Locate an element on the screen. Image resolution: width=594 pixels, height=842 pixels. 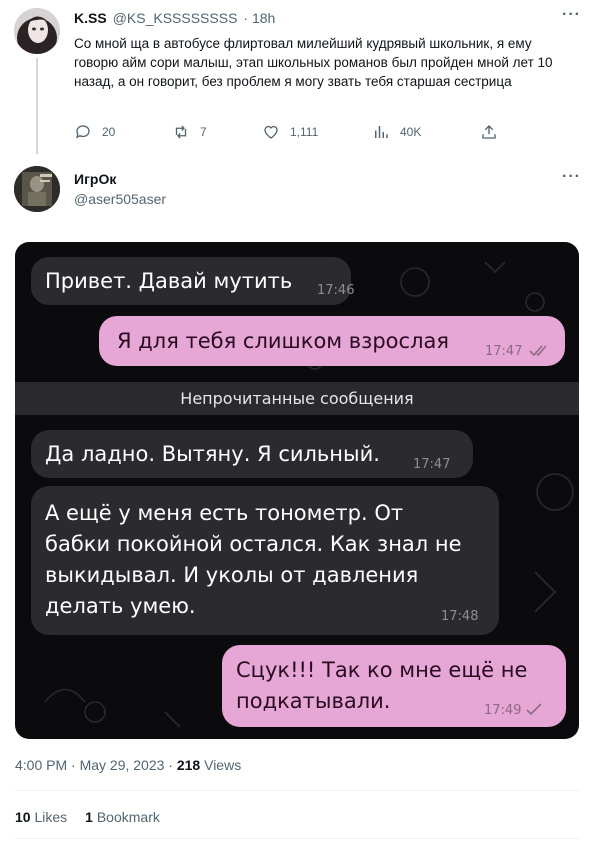
chat-message-outgoing: Я для тебя слишком взрослая 17:47 is located at coordinates (332, 341).